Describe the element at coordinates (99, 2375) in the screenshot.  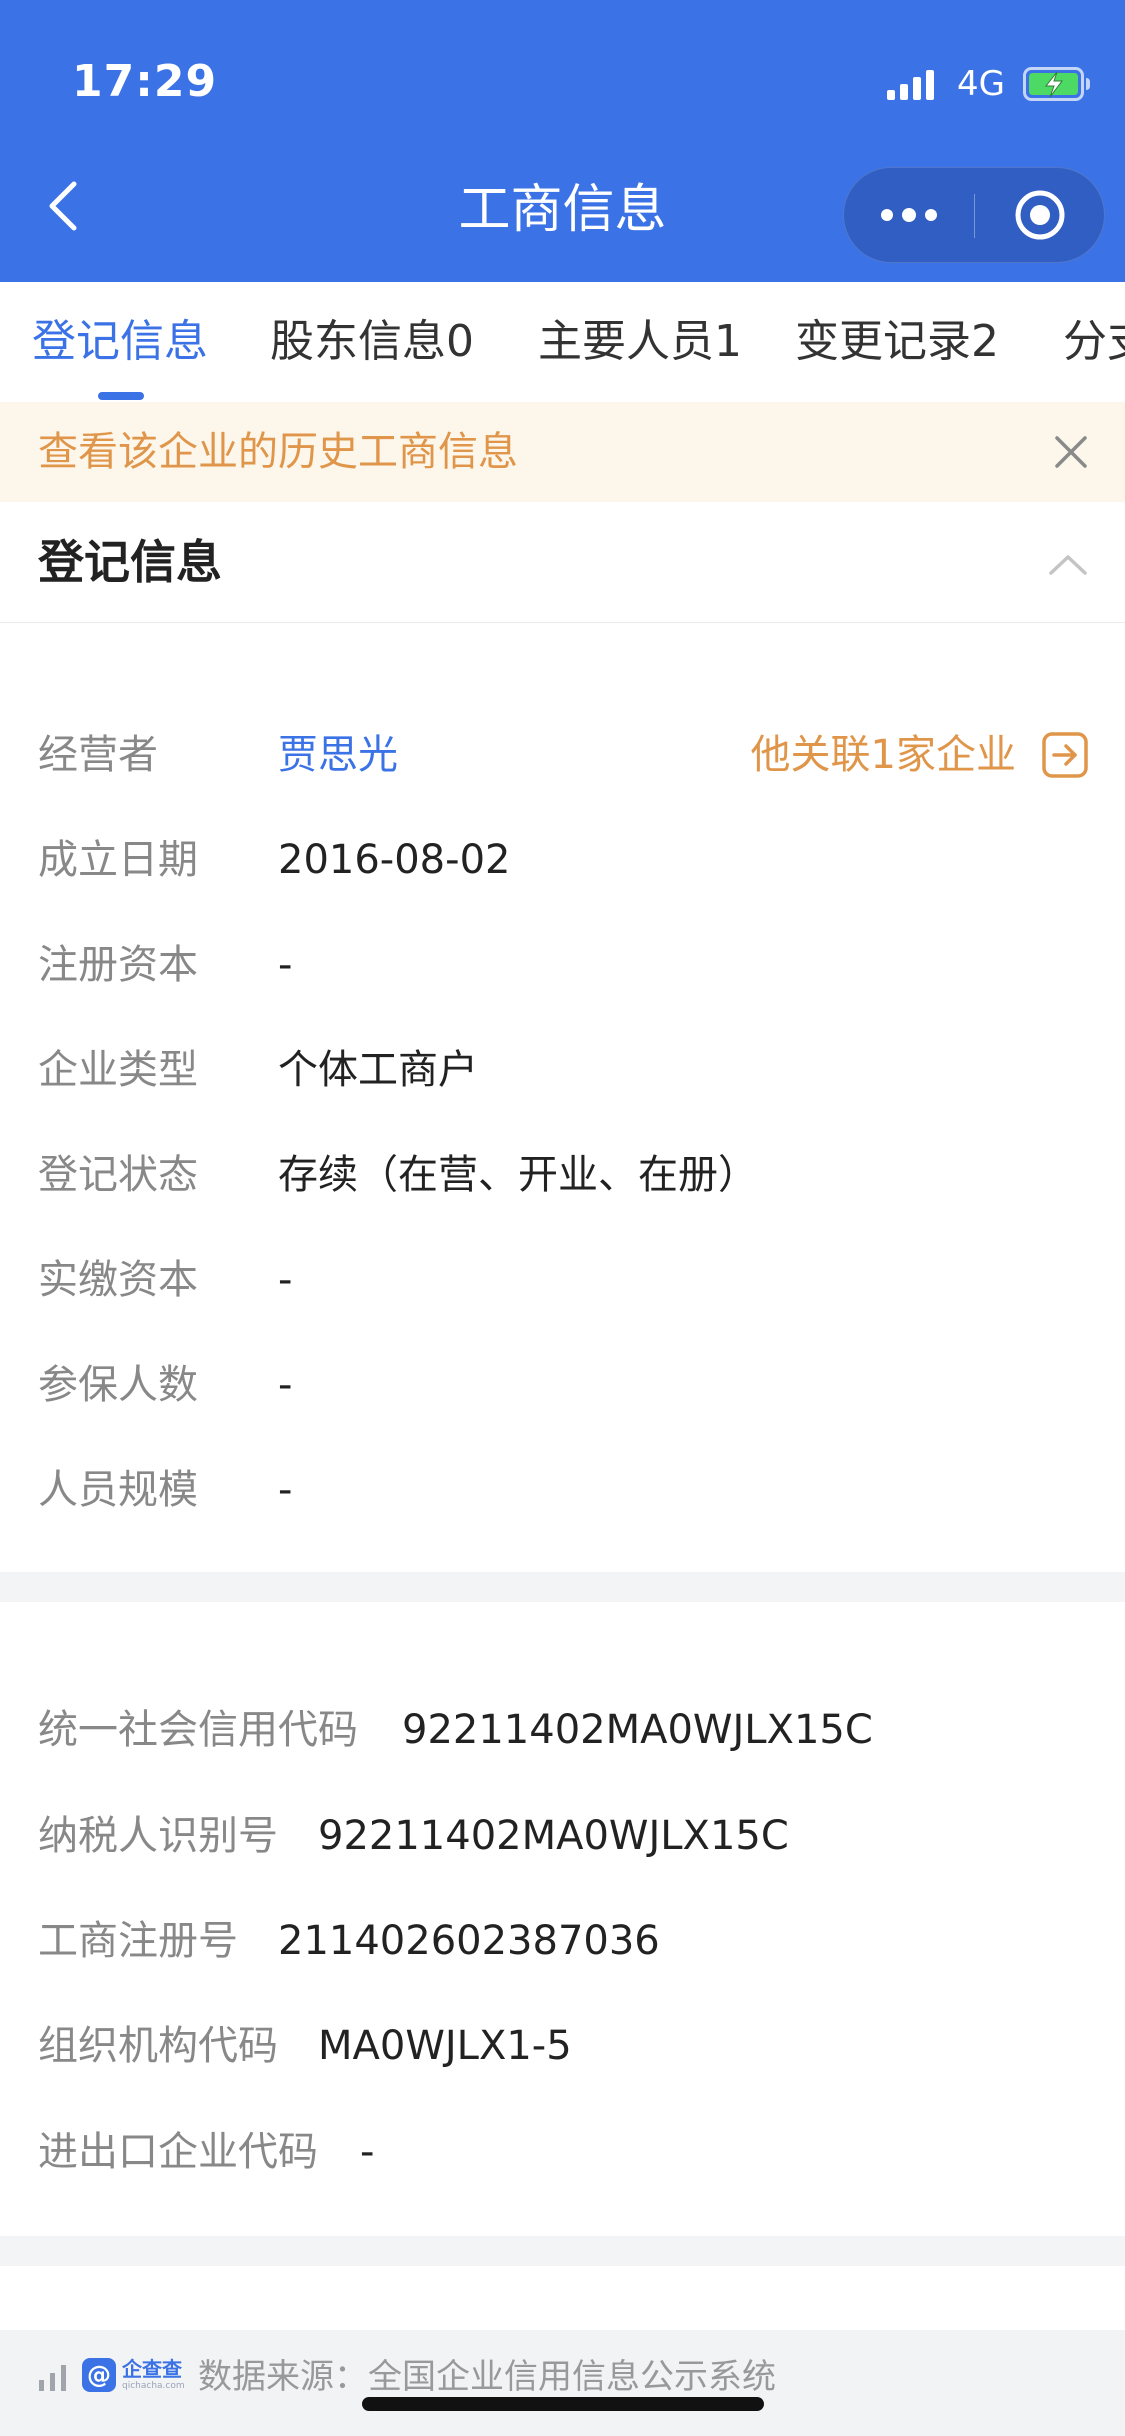
I see `qichacha-logo-icon: @` at that location.